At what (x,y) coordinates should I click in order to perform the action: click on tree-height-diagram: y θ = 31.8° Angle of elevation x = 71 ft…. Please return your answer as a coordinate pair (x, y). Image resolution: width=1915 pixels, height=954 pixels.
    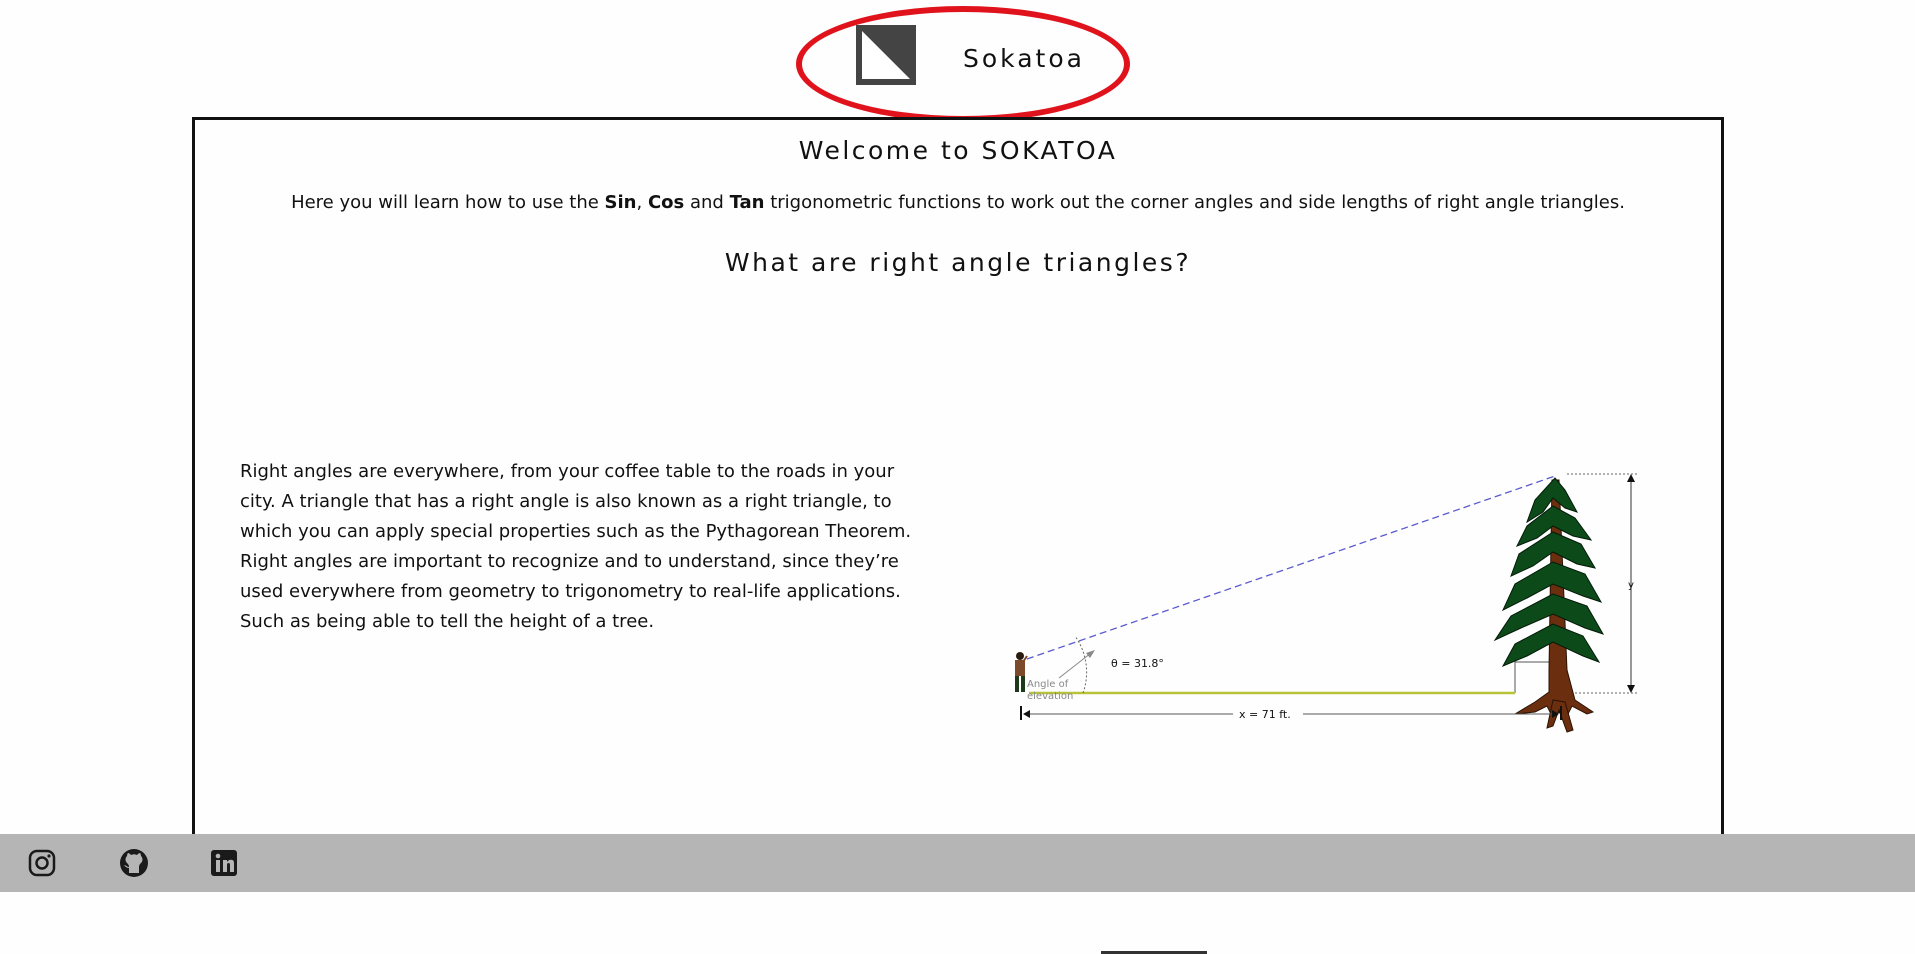
    Looking at the image, I should click on (1326, 603).